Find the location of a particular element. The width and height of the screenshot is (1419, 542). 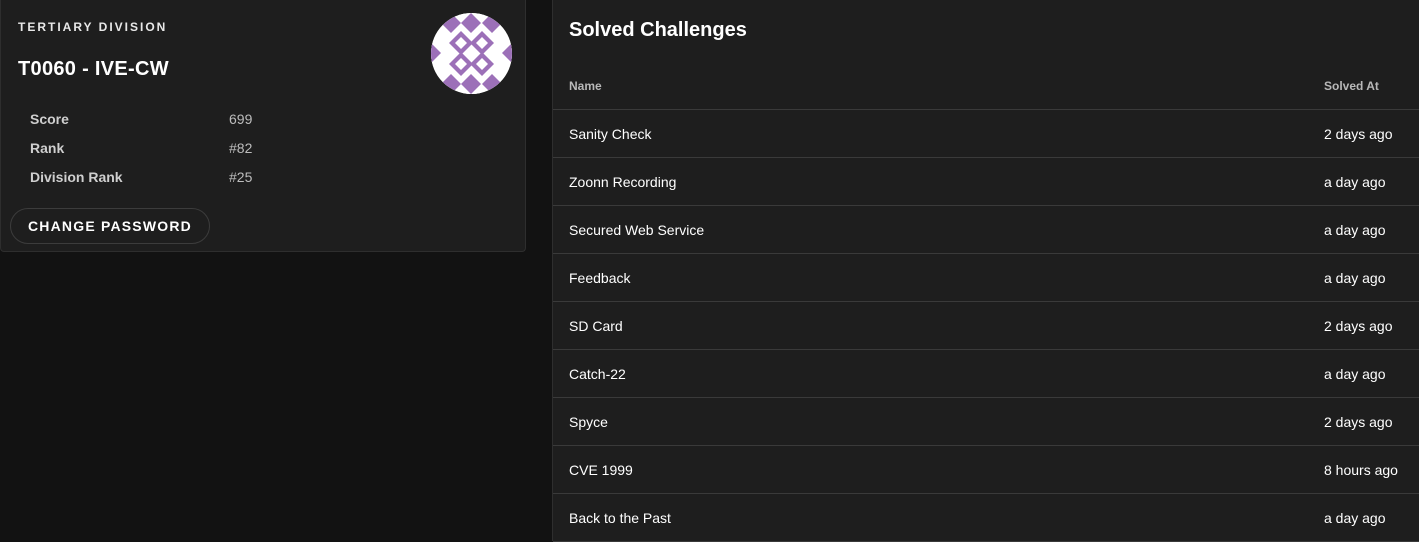

stat-value: #25 is located at coordinates (241, 176).